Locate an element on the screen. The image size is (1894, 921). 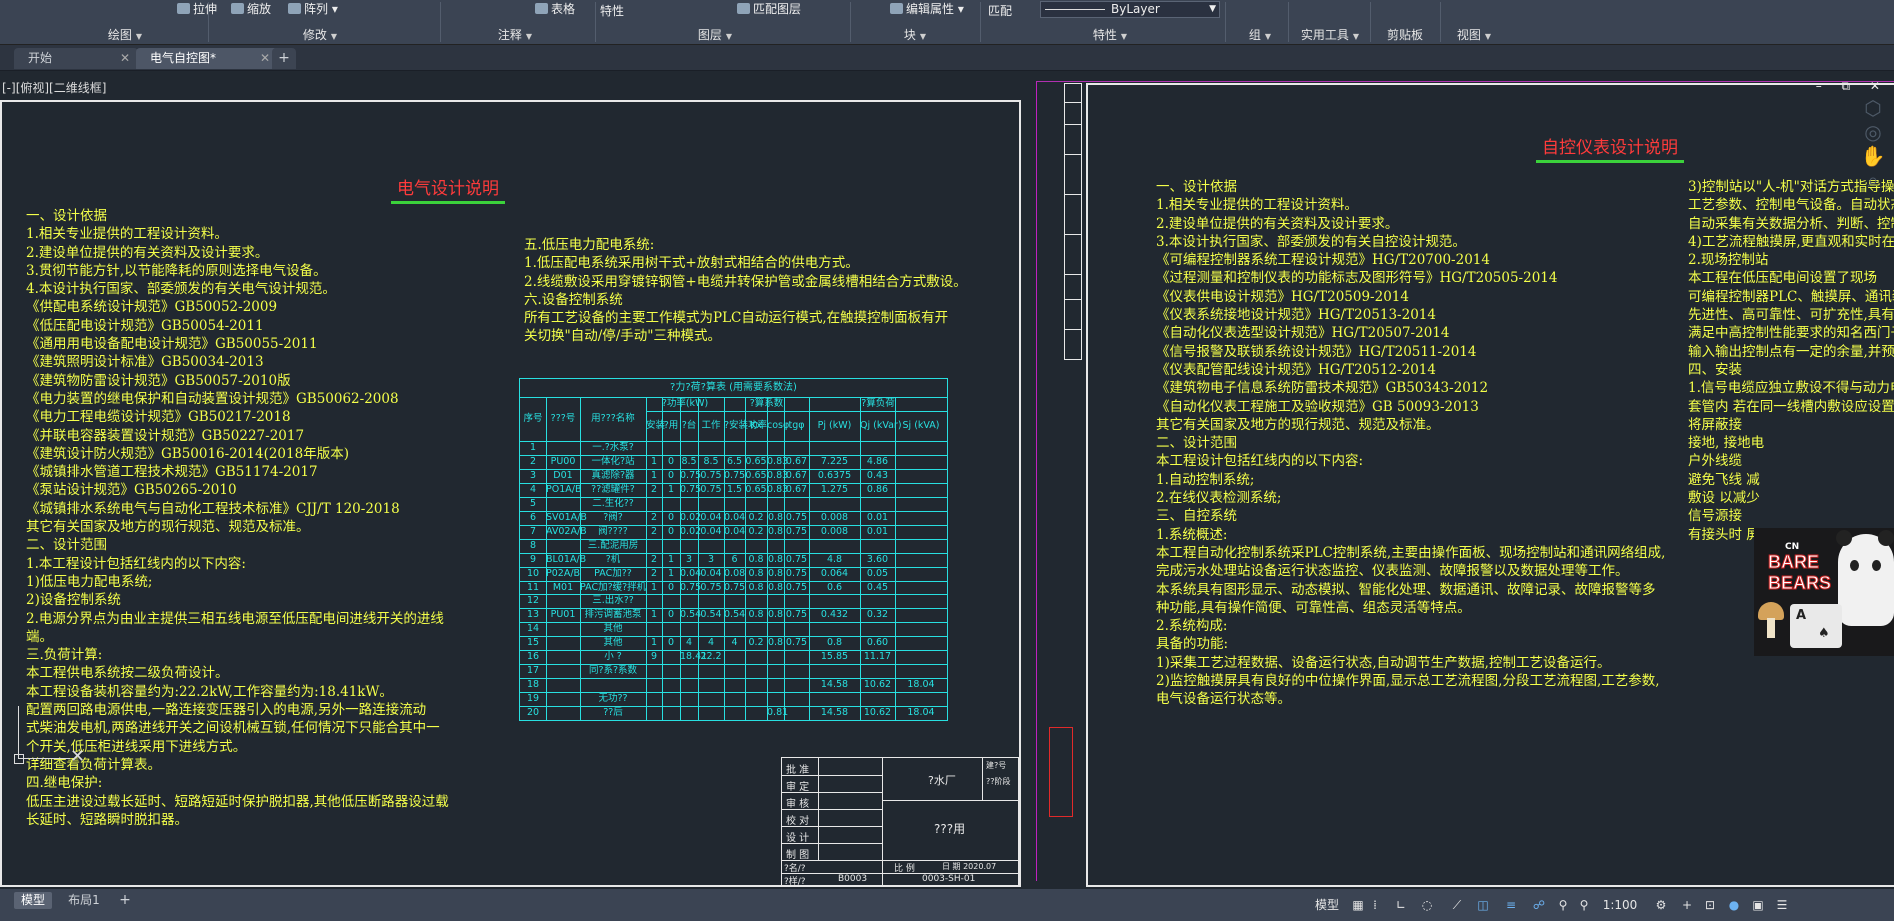
group-properties: 特性 ▼ is located at coordinates (1110, 35).